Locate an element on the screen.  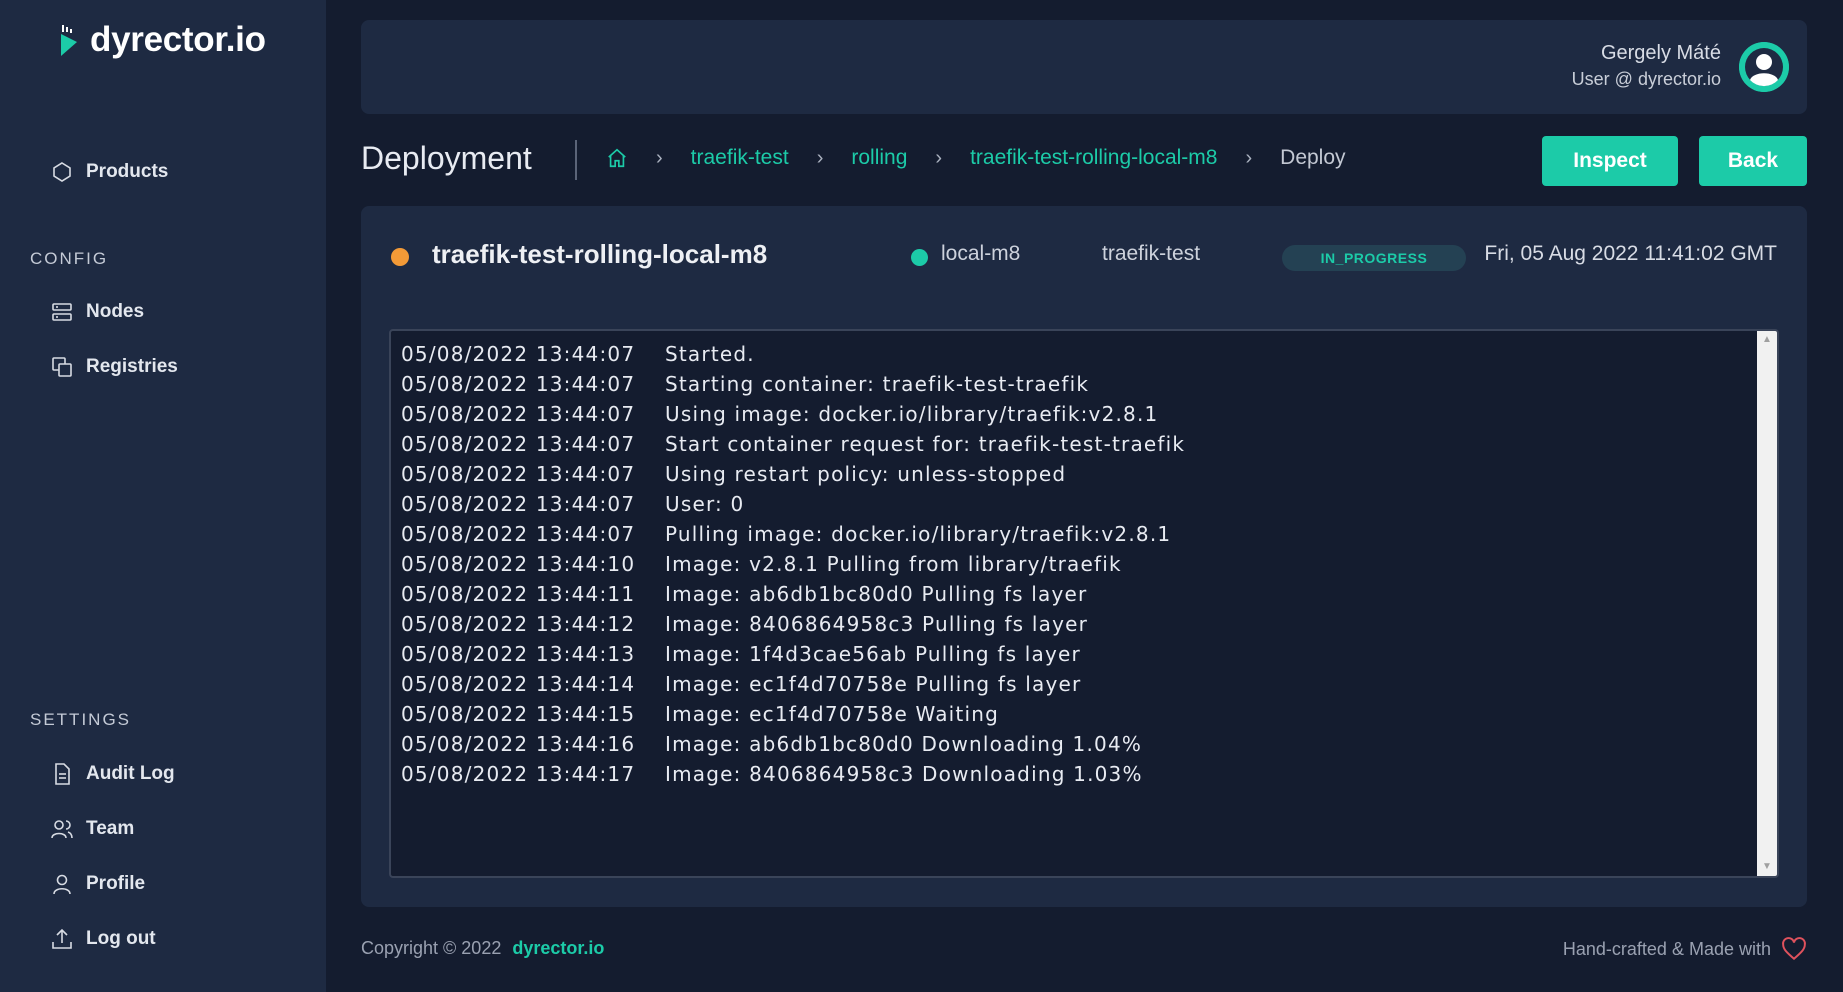
profile-icon is located at coordinates (62, 884).